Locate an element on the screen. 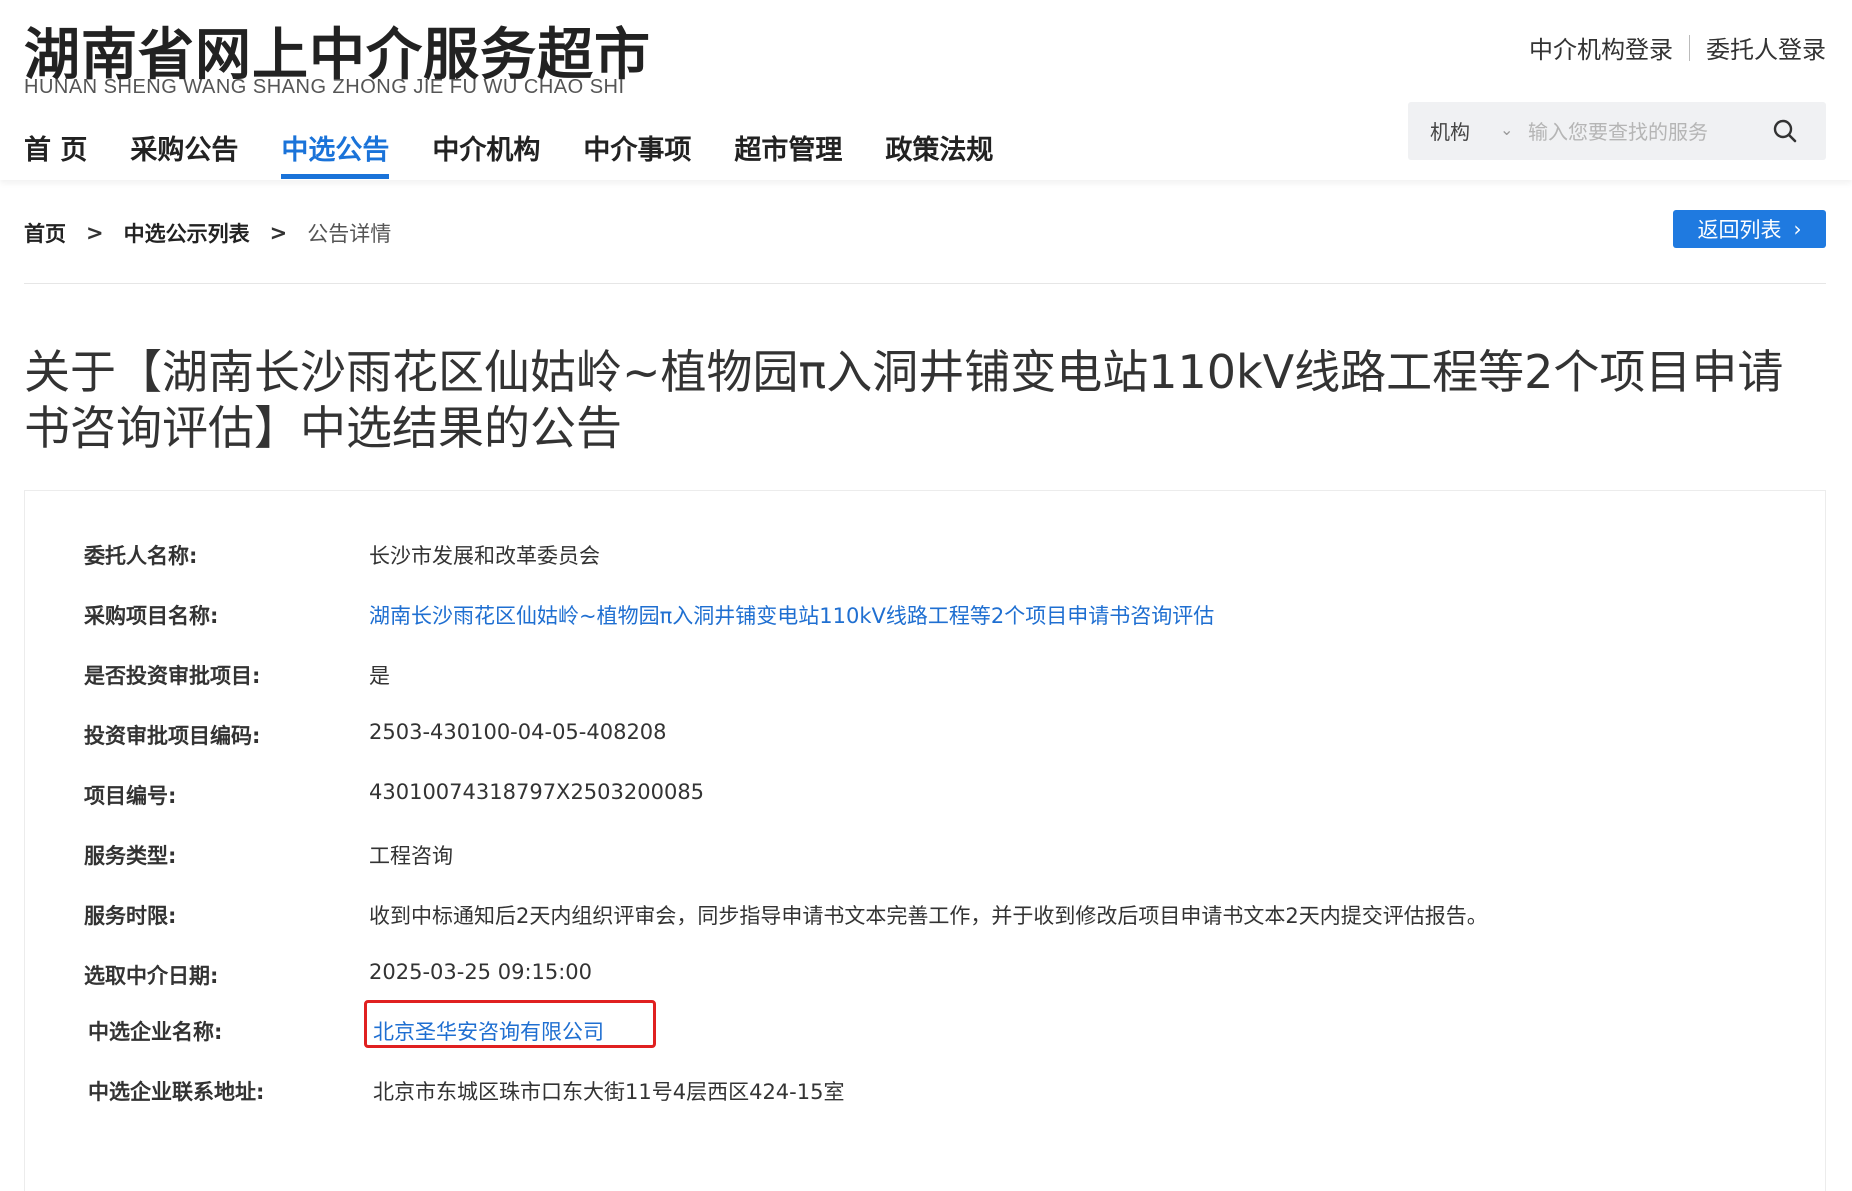  breadcrumb: 首页 > 中选公示列表 > 公告详情 is located at coordinates (207, 233).